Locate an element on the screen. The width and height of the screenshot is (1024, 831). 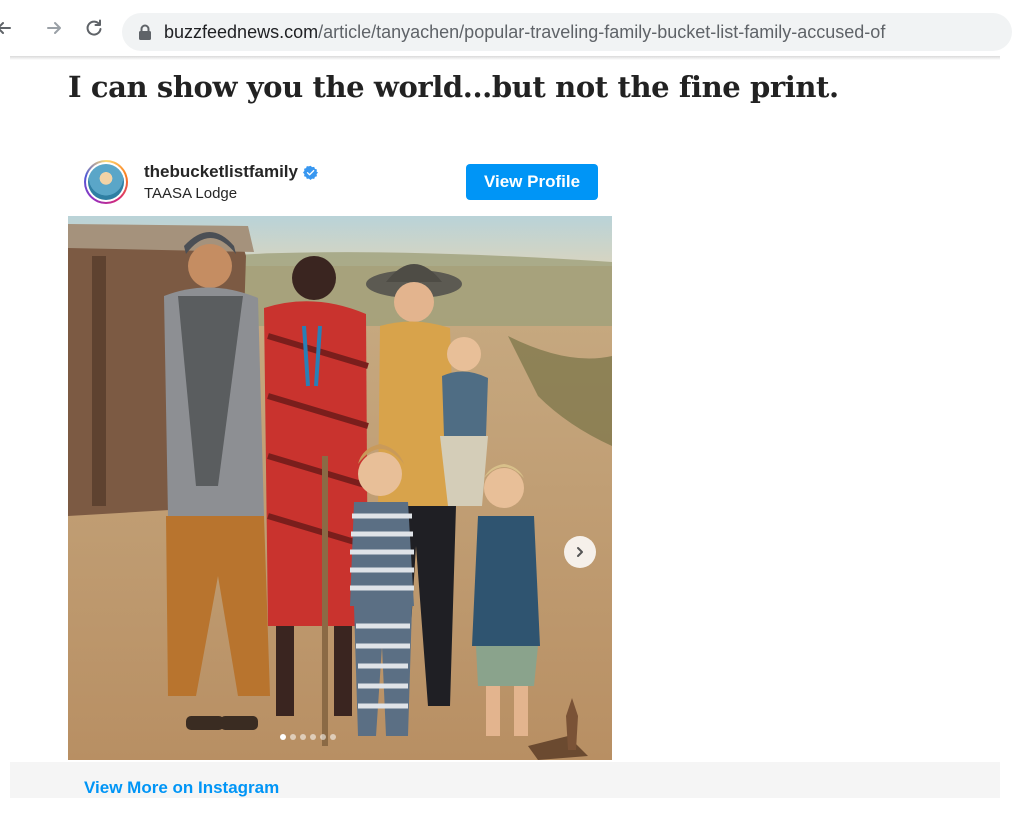
chevron-right-icon is located at coordinates (580, 552).